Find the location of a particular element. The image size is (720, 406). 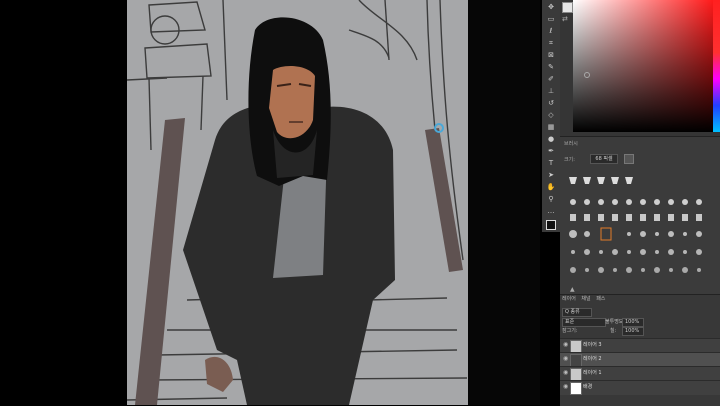

layer-row: ◉ 배경 is located at coordinates (640, 387).